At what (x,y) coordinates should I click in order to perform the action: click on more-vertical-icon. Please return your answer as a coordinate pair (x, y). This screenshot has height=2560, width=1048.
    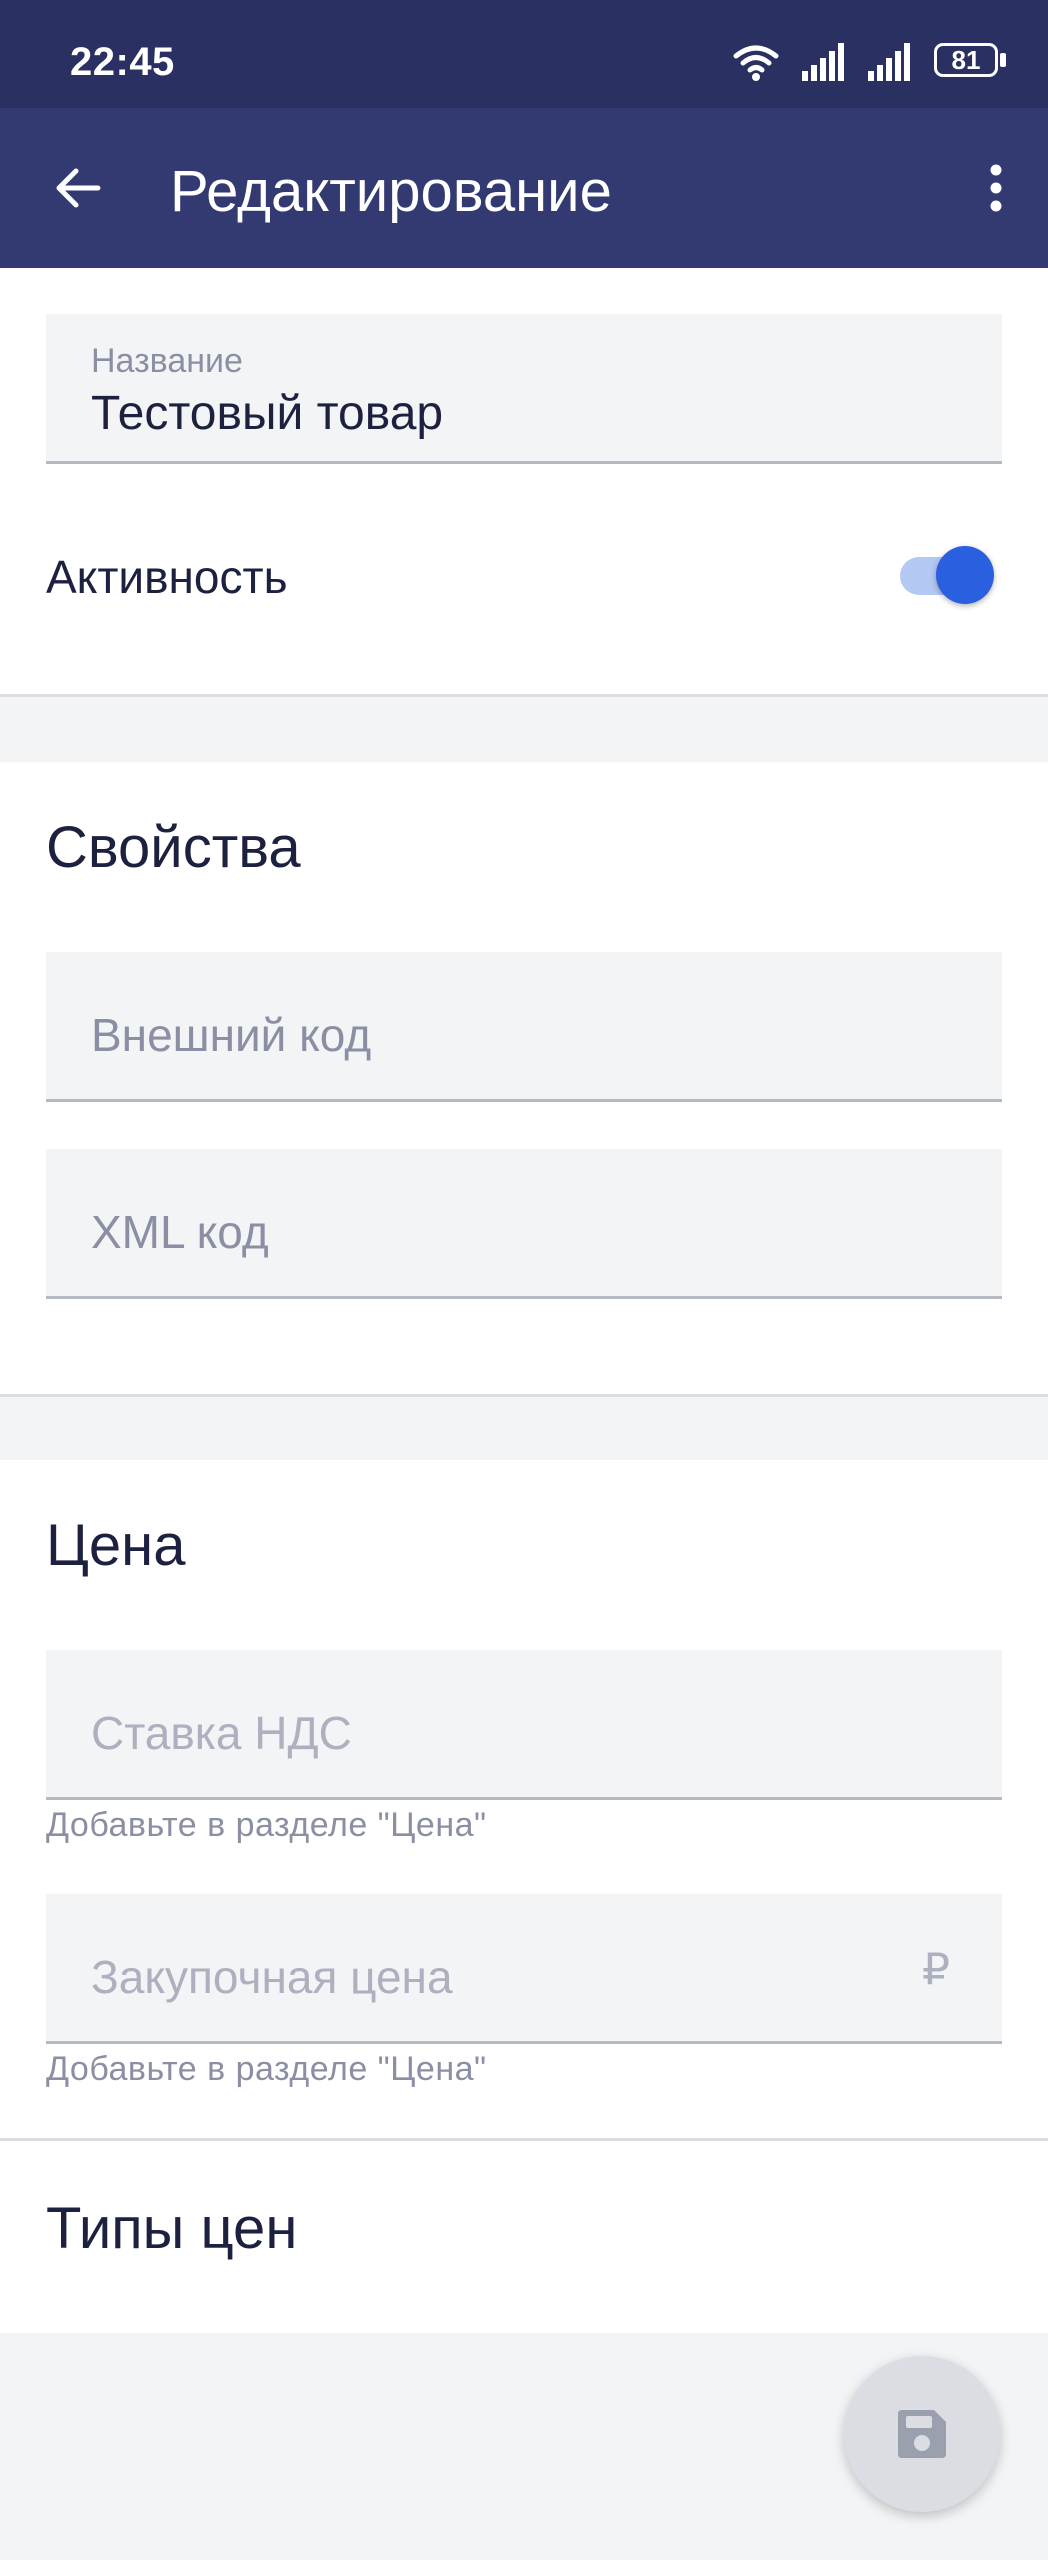
    Looking at the image, I should click on (996, 188).